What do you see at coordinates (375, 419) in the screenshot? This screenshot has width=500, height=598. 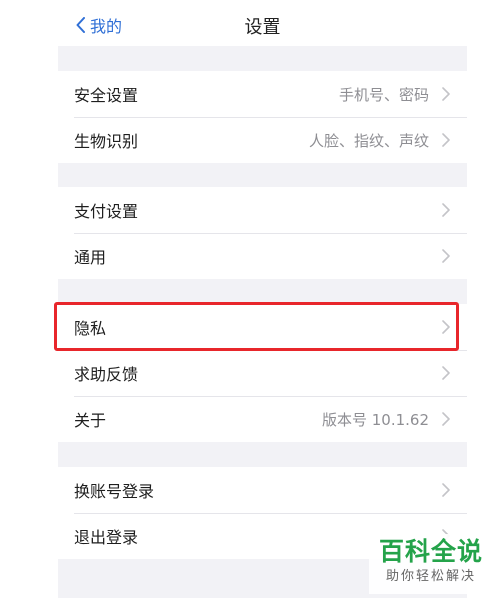 I see `settings-item-value: 版本号 10.1.62` at bounding box center [375, 419].